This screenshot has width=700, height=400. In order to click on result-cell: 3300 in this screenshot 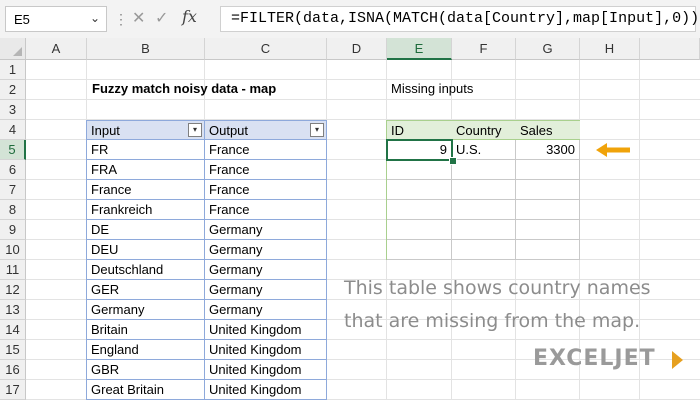, I will do `click(548, 150)`.